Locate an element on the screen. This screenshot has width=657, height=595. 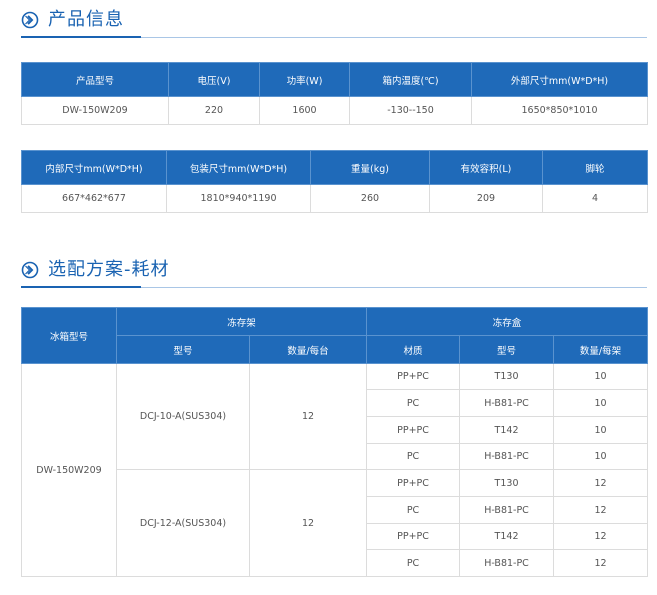
table-cell: 1650*850*1010 is located at coordinates (559, 110).